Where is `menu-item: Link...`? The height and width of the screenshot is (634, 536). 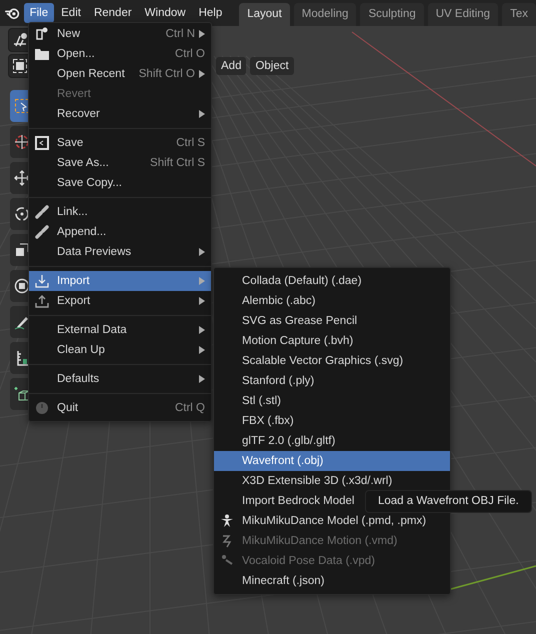 menu-item: Link... is located at coordinates (120, 212).